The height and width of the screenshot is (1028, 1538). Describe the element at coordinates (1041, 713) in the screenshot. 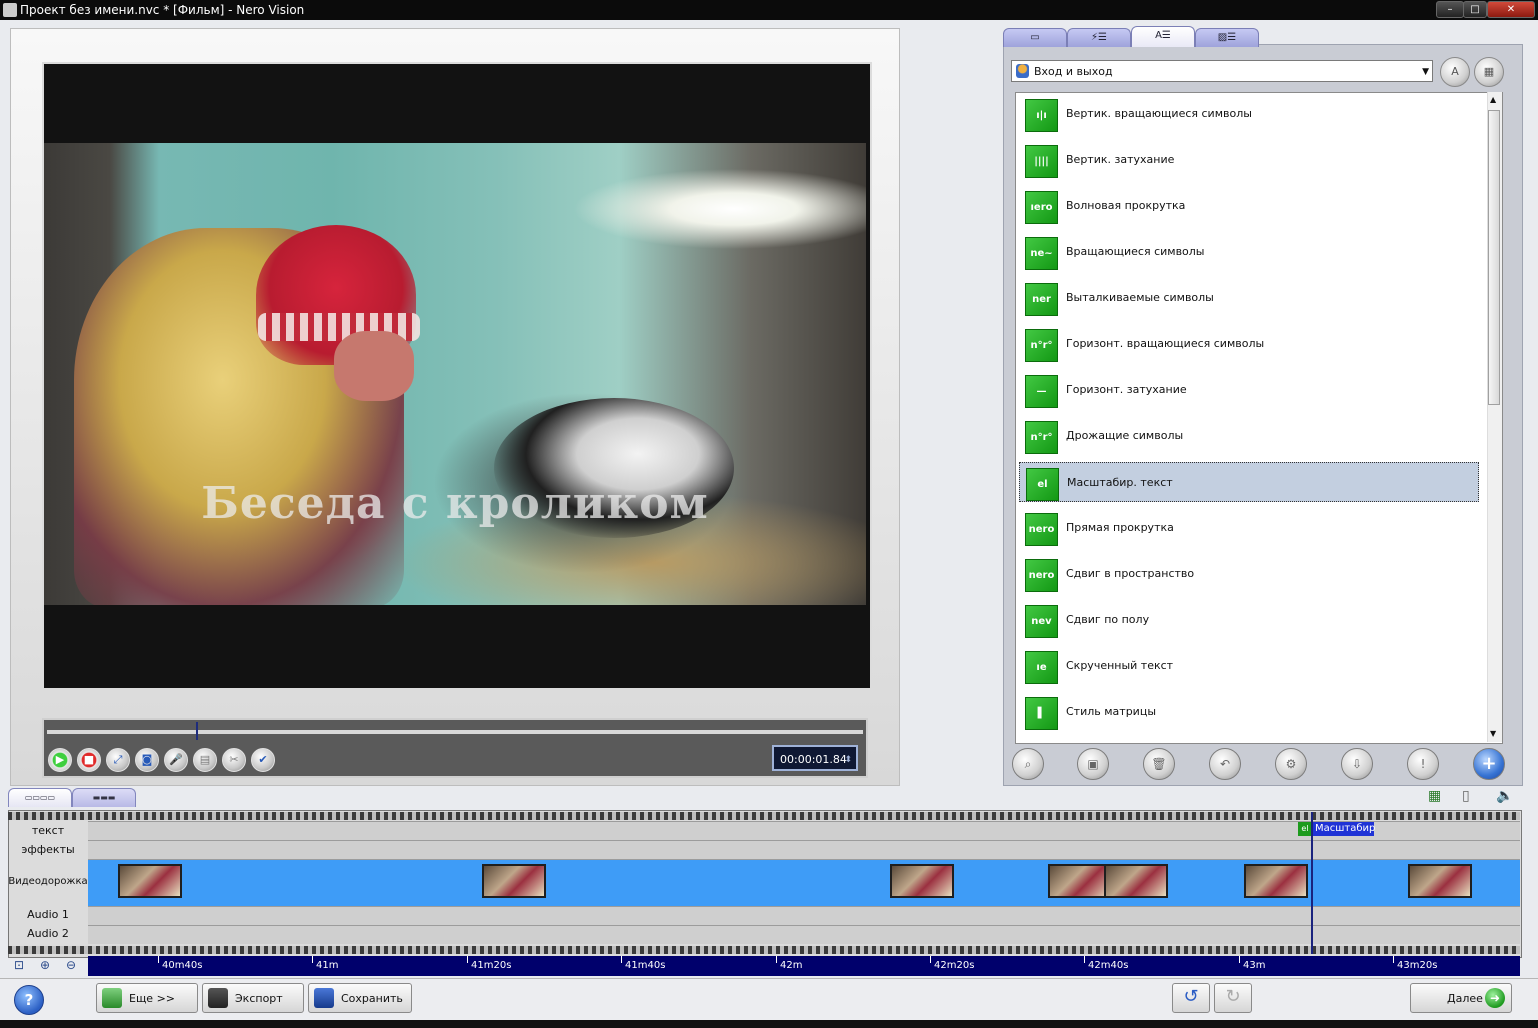

I see `effect-thumbnail-icon: ▌` at that location.